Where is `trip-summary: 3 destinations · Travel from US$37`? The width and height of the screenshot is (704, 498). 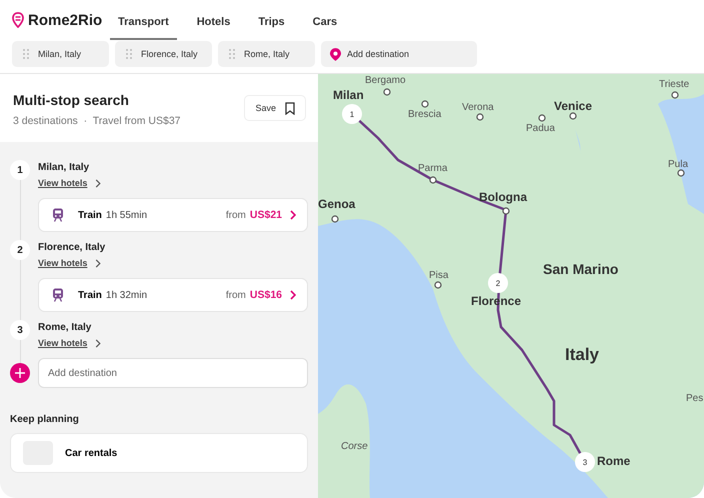 trip-summary: 3 destinations · Travel from US$37 is located at coordinates (96, 121).